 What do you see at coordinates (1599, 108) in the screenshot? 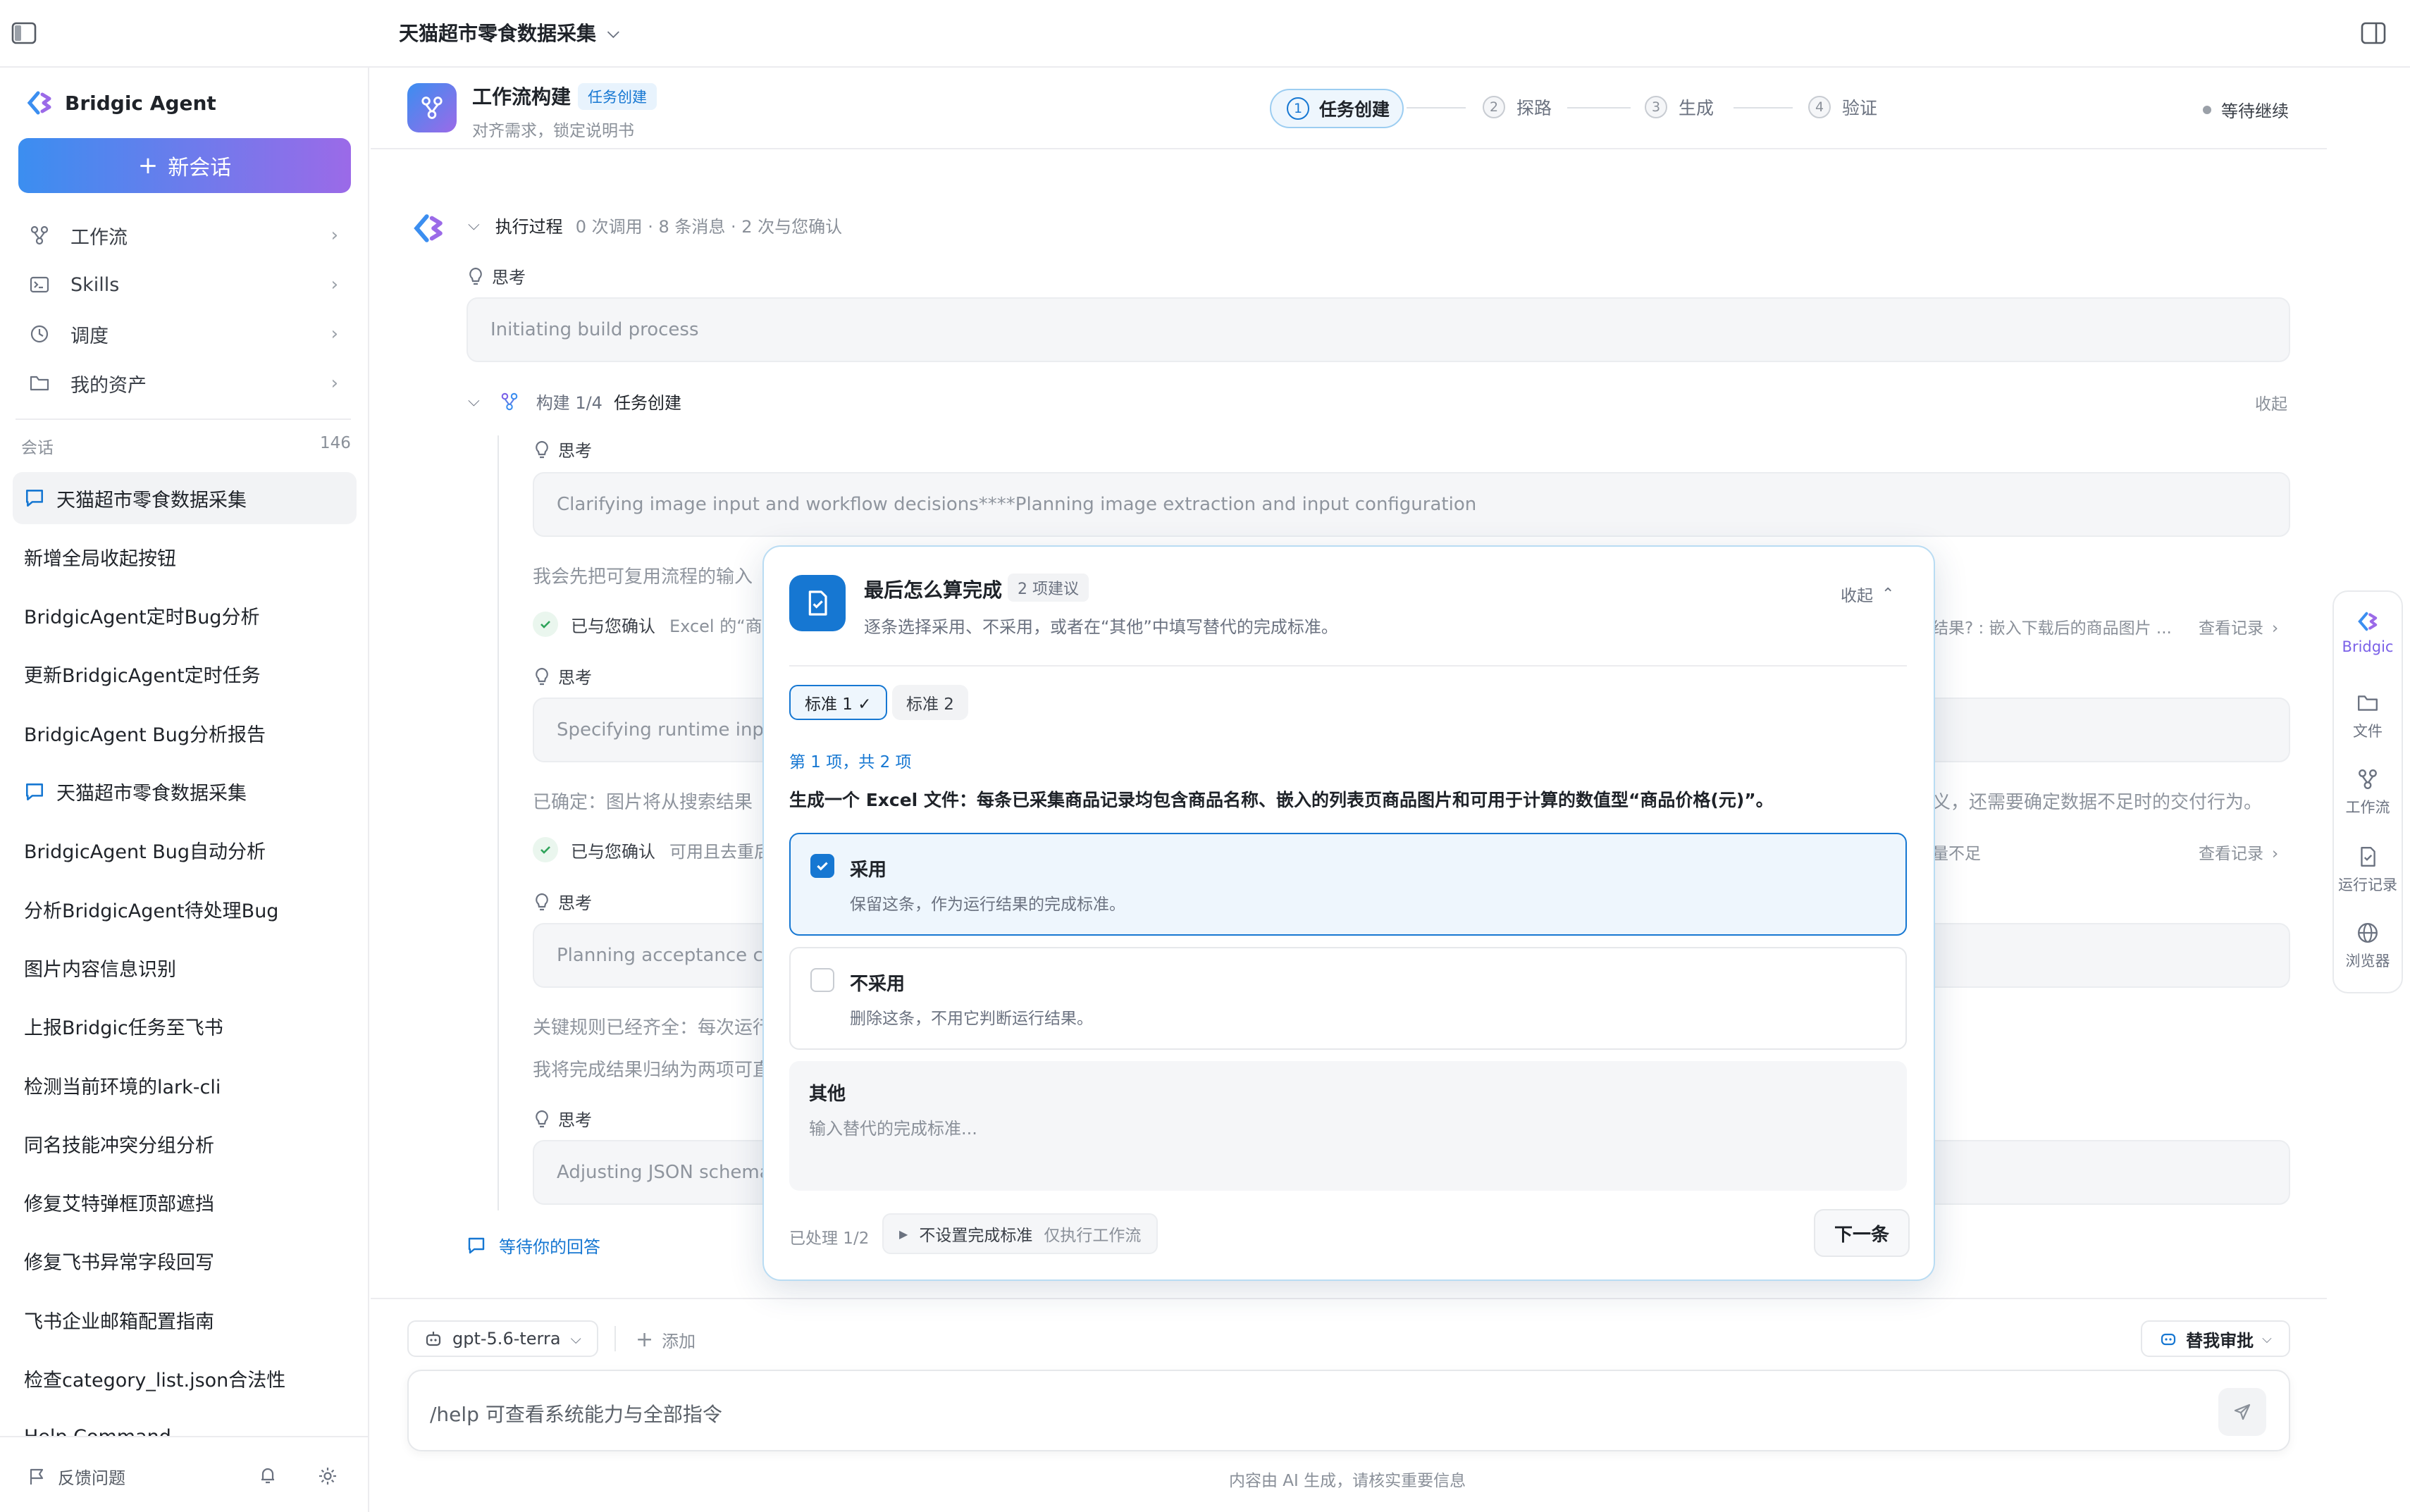
I see `step-connector` at bounding box center [1599, 108].